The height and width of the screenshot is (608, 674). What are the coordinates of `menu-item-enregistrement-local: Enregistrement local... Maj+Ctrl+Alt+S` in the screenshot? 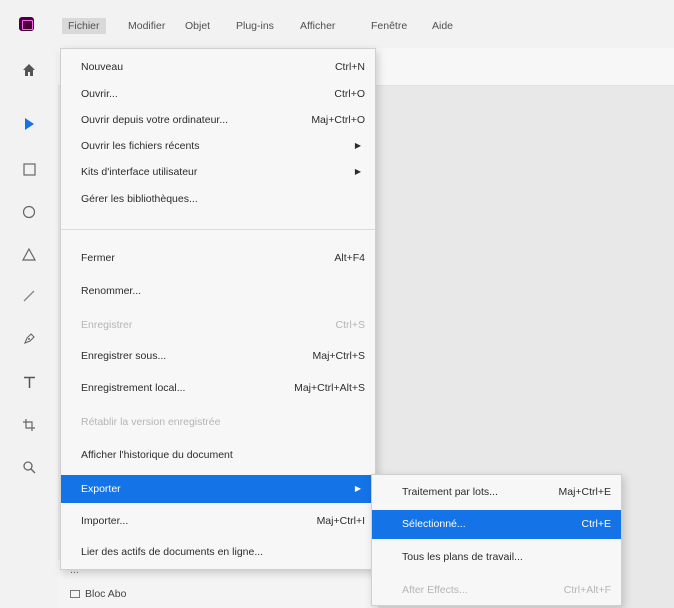 It's located at (218, 388).